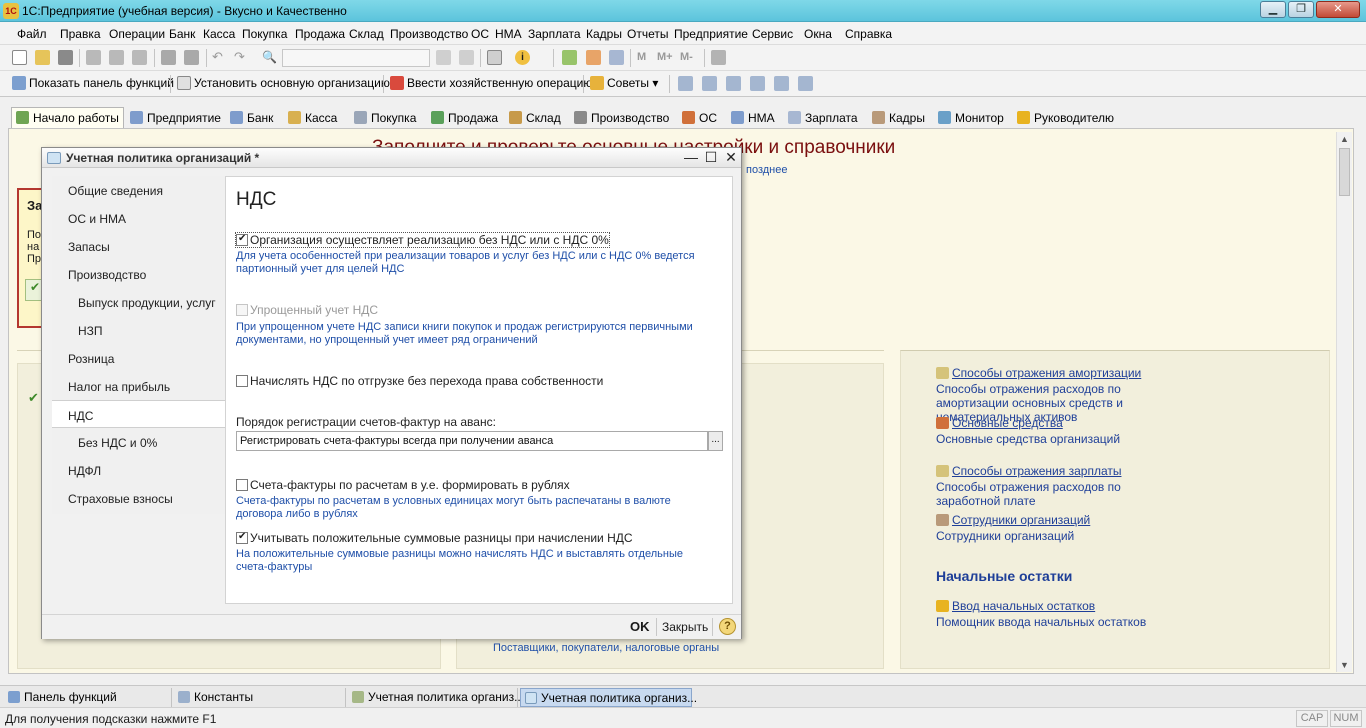 This screenshot has height=728, width=1366. What do you see at coordinates (690, 57) in the screenshot?
I see `memory-minus-icon: M-` at bounding box center [690, 57].